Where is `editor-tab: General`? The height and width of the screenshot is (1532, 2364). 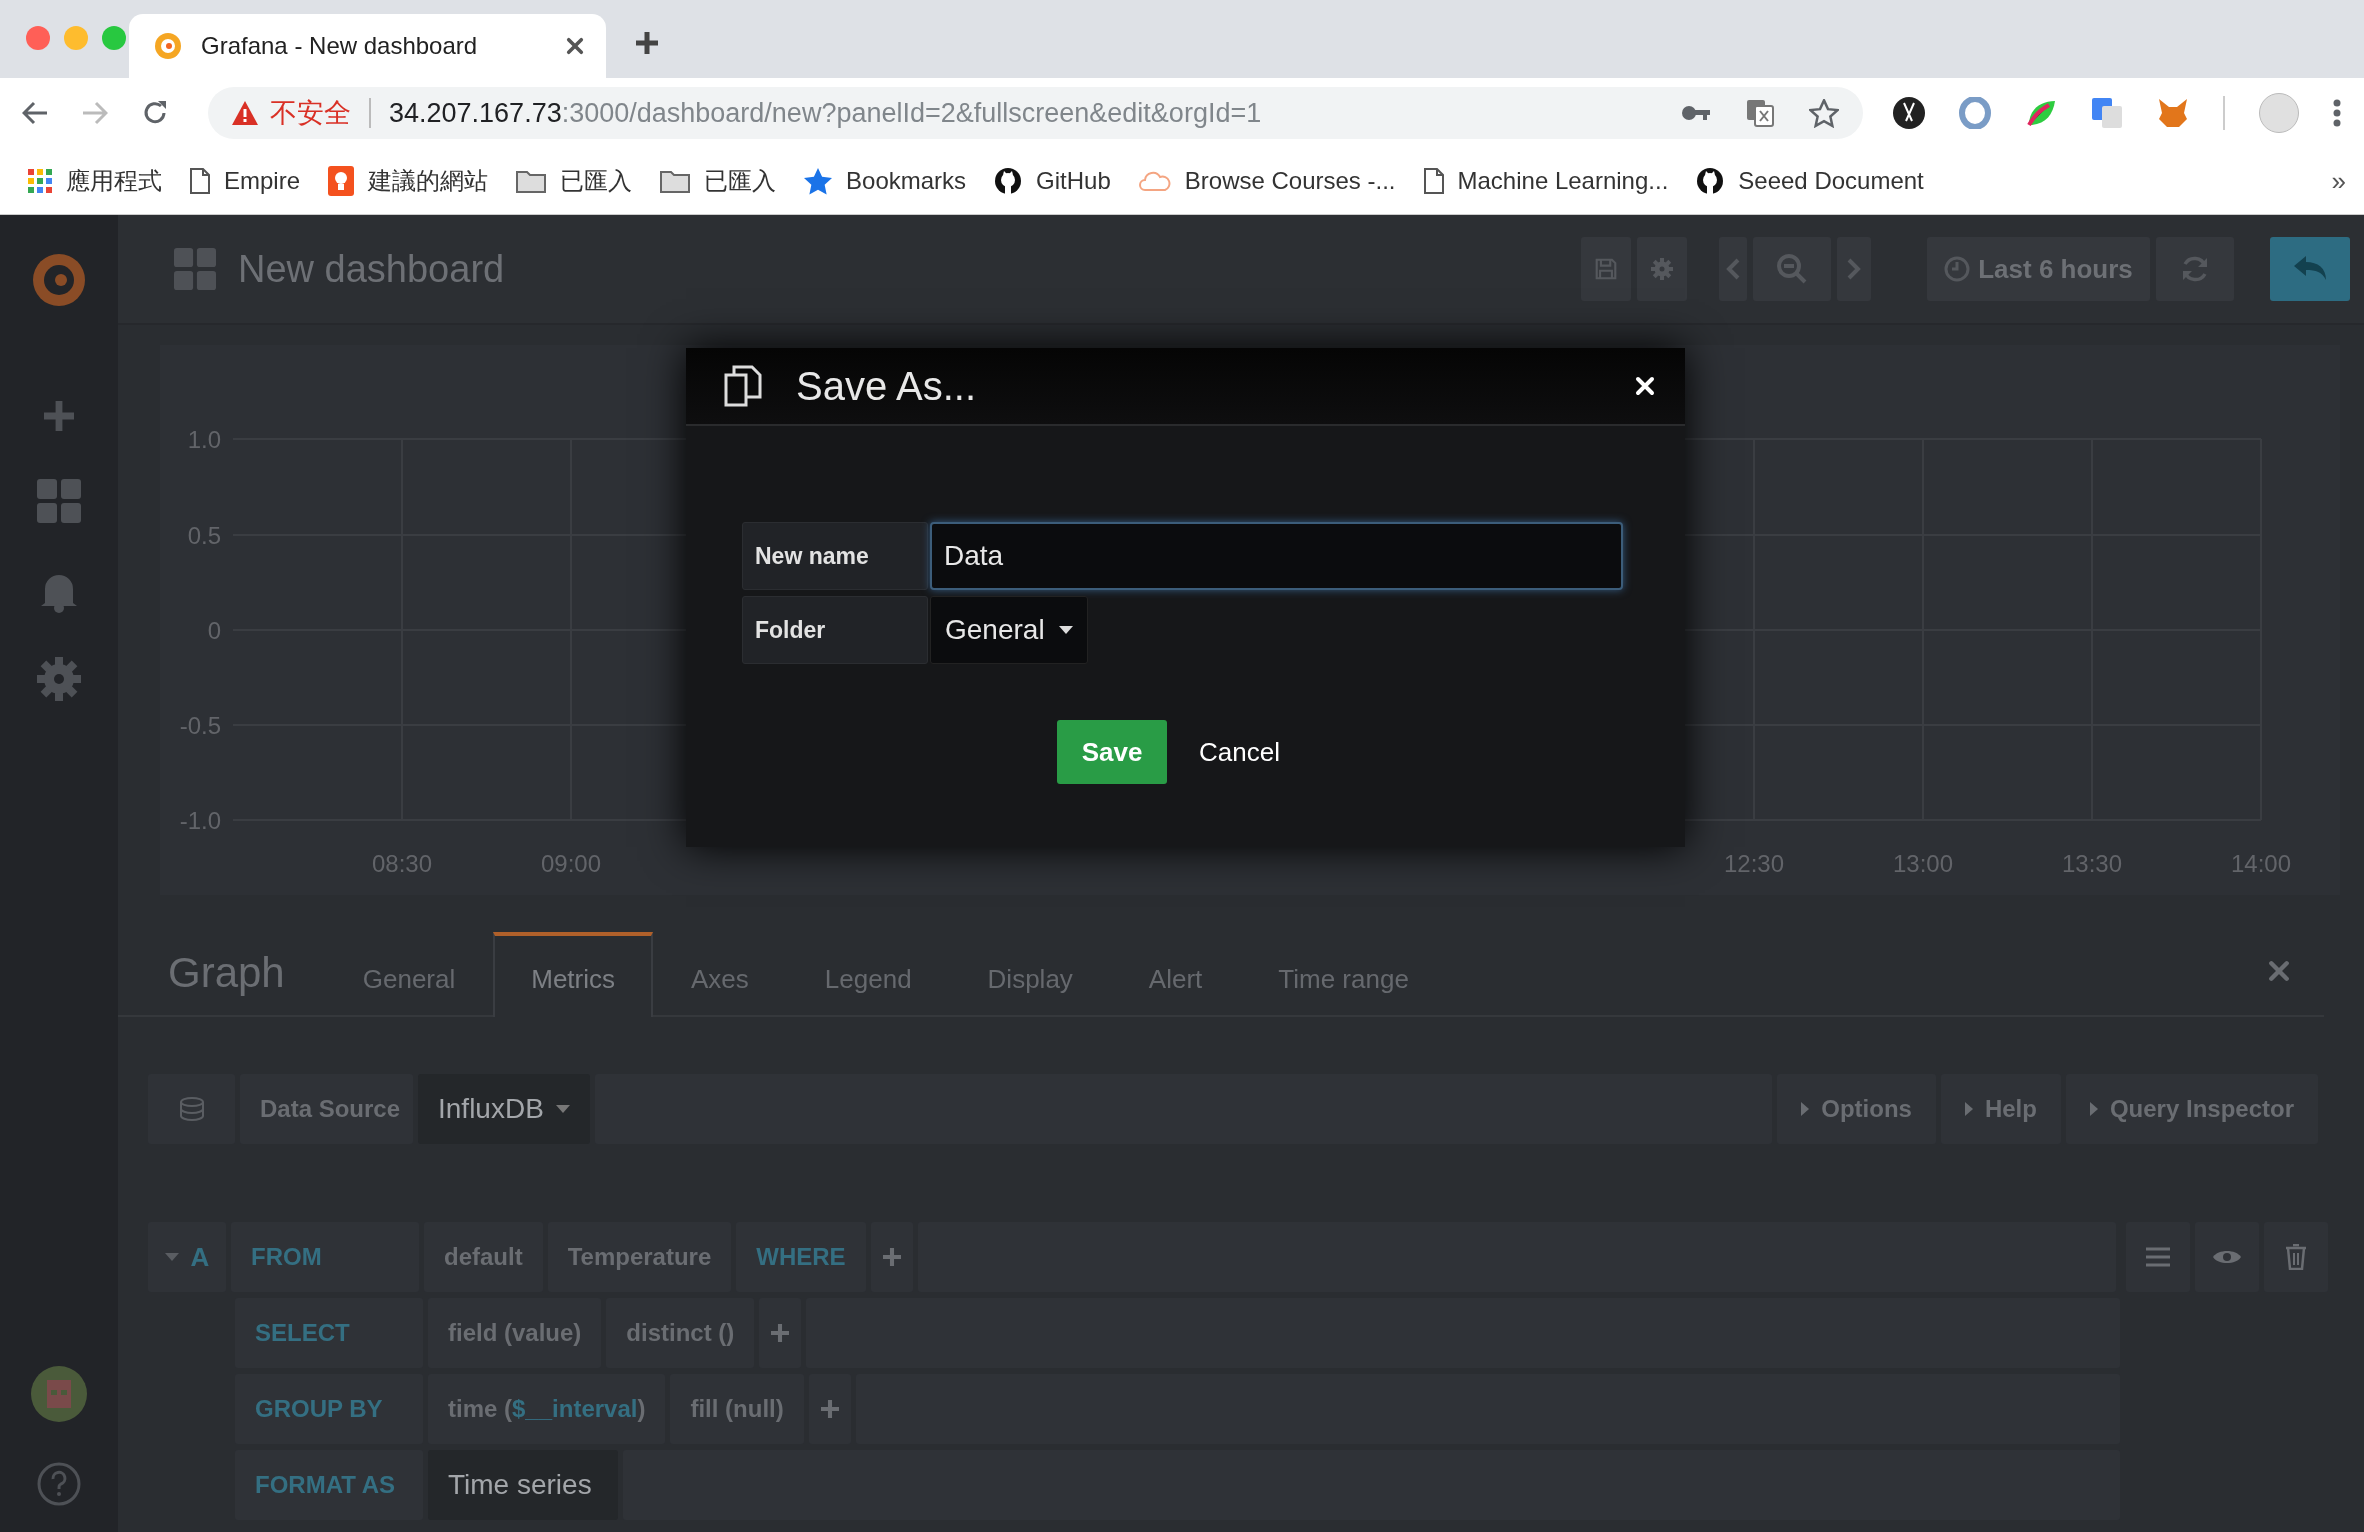 editor-tab: General is located at coordinates (409, 974).